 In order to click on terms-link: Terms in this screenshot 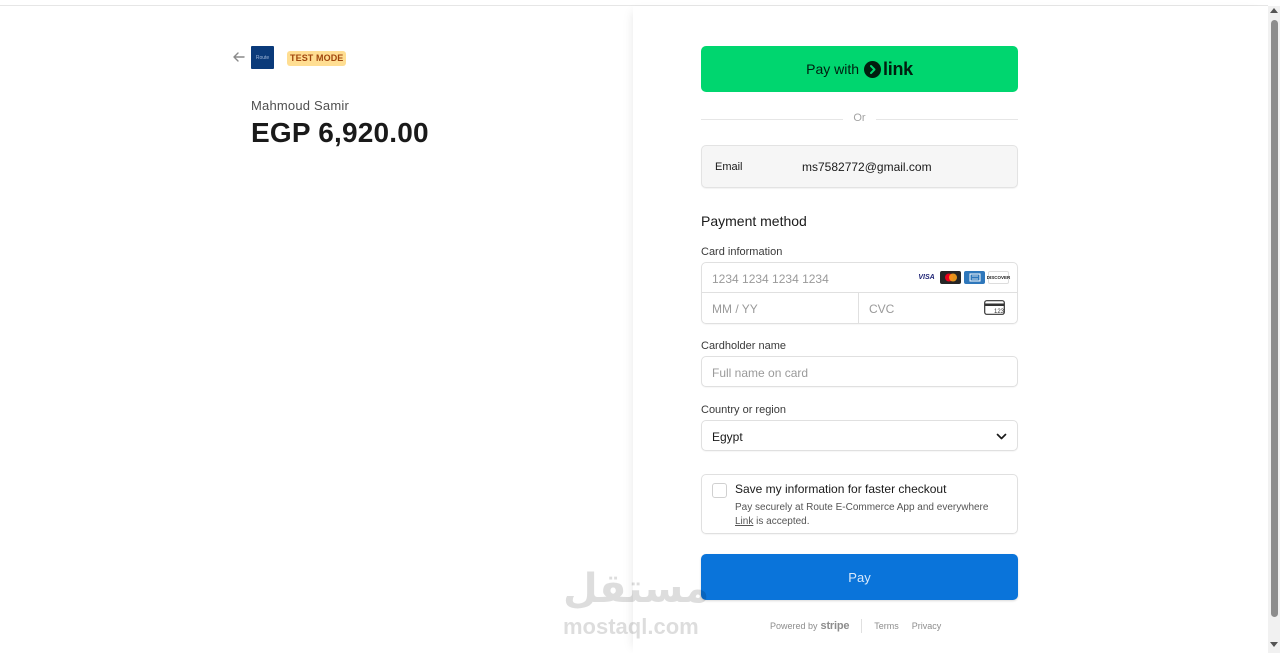, I will do `click(886, 626)`.